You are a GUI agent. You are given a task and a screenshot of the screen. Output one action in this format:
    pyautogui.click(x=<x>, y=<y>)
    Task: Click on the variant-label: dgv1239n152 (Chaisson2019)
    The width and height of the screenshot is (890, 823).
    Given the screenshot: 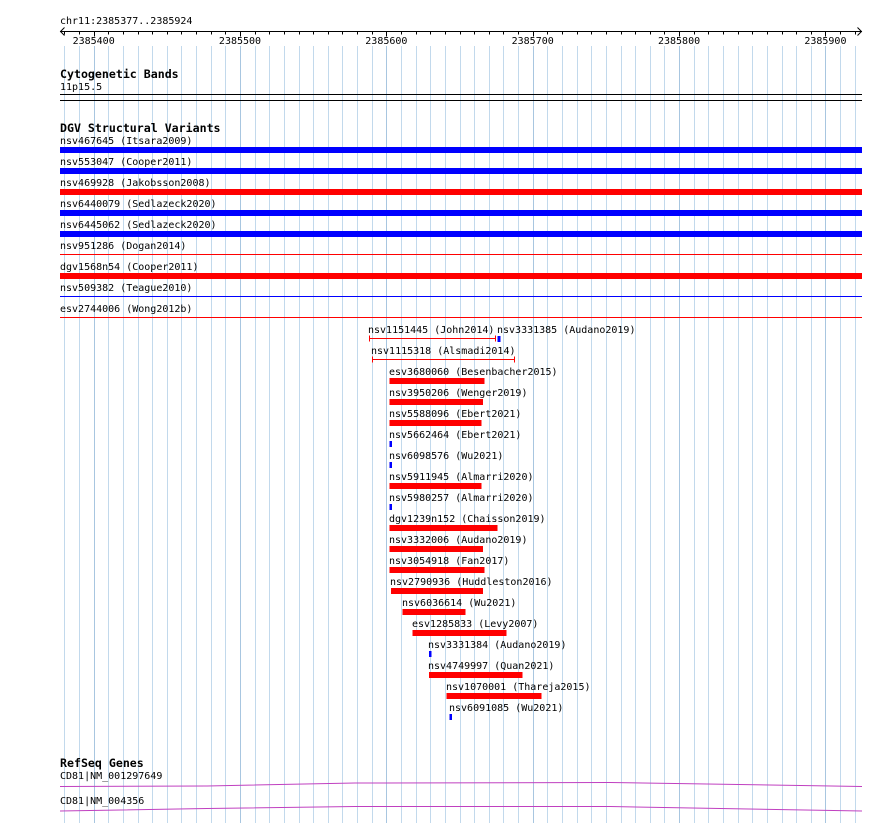 What is the action you would take?
    pyautogui.click(x=467, y=519)
    